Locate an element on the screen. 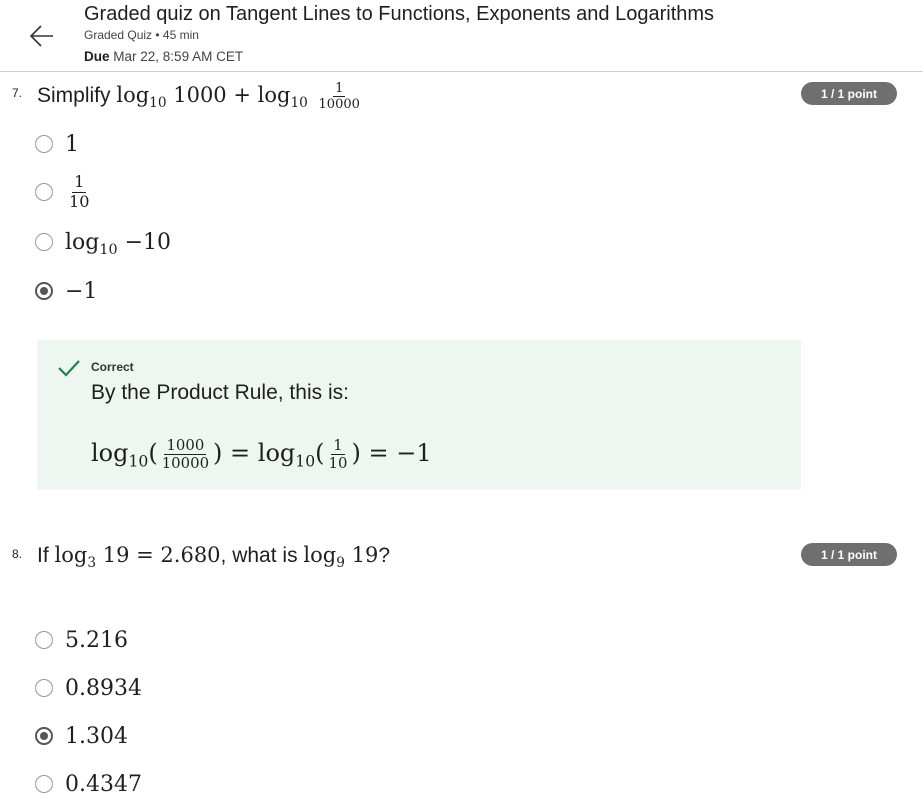 Image resolution: width=923 pixels, height=799 pixels. q7-option-1: 1 is located at coordinates (57, 144).